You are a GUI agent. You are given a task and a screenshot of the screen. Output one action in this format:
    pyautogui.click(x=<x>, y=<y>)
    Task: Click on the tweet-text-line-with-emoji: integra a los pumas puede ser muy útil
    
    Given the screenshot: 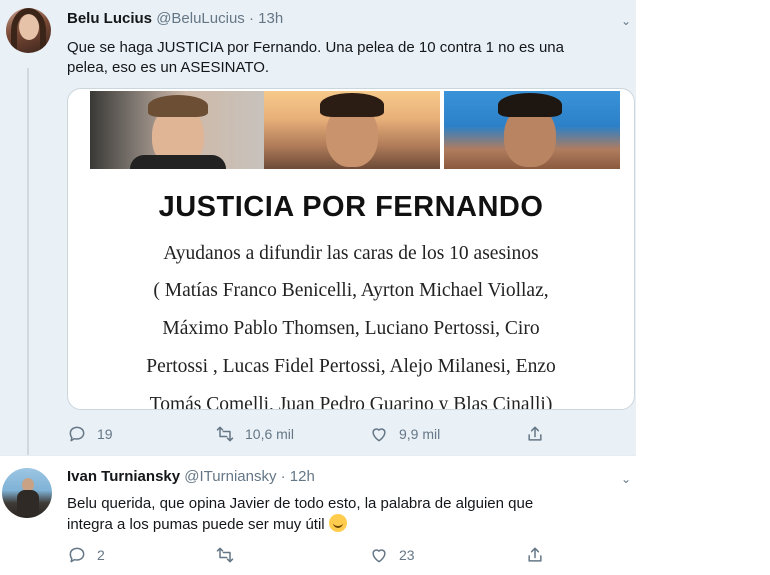 What is the action you would take?
    pyautogui.click(x=300, y=524)
    